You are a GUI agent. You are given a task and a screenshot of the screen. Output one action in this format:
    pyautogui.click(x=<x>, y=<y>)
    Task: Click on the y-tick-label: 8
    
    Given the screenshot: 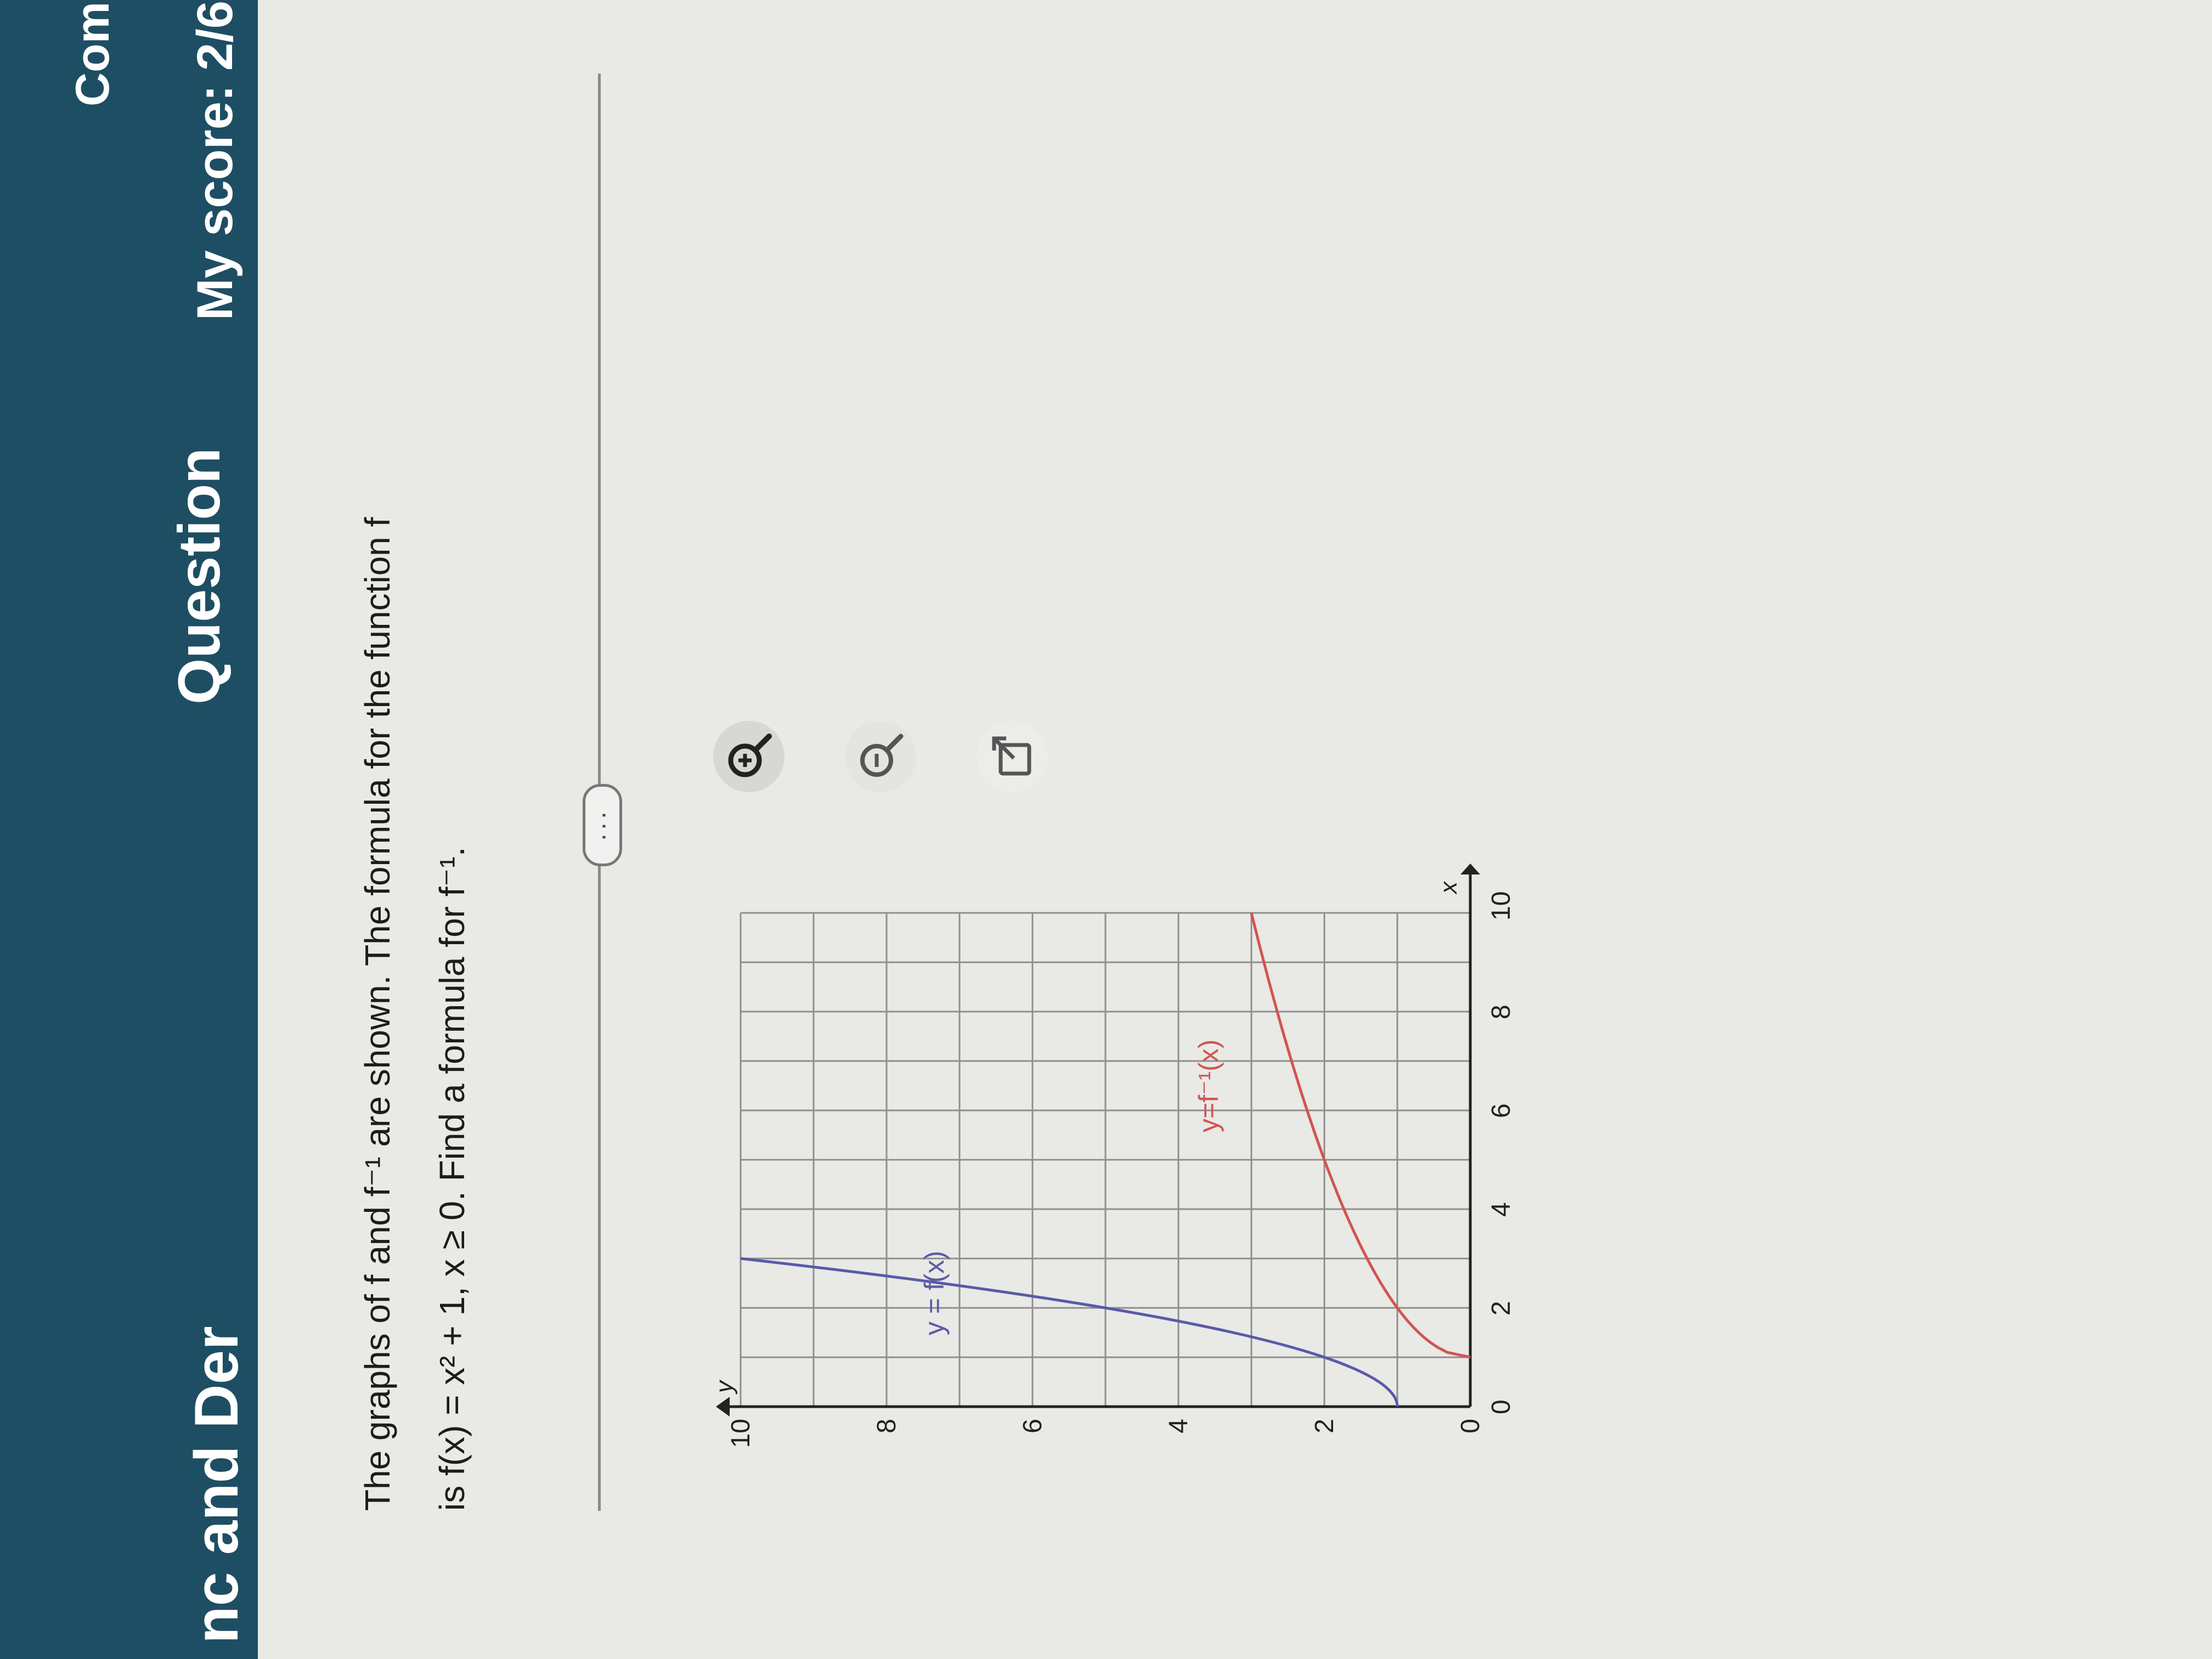 What is the action you would take?
    pyautogui.click(x=886, y=1427)
    